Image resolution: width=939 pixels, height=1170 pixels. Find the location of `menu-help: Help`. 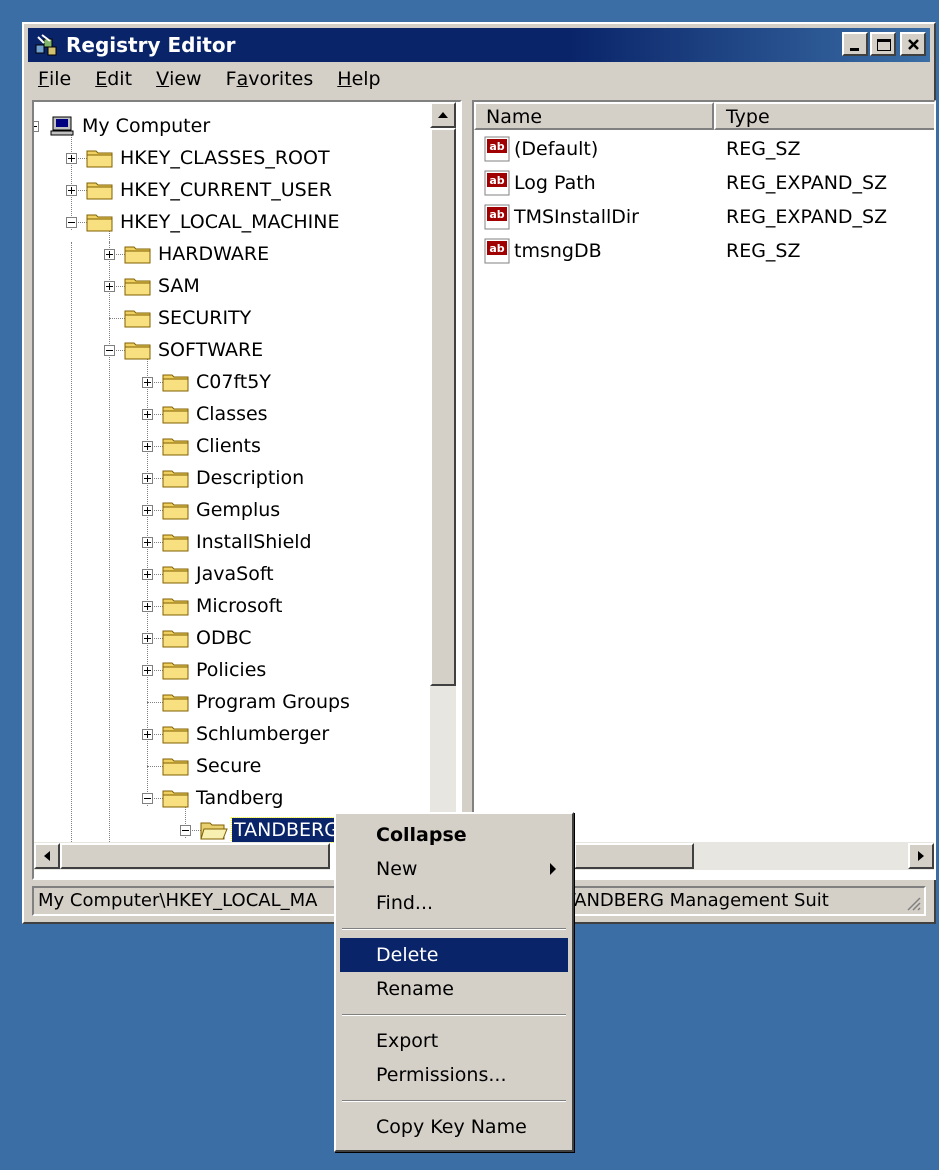

menu-help: Help is located at coordinates (357, 77).